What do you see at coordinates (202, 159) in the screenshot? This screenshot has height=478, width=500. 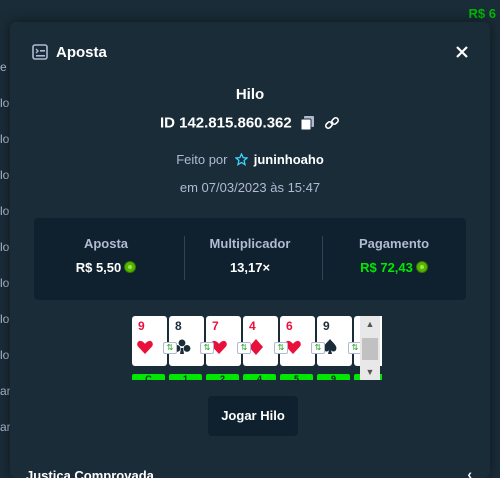 I see `made-by-prefix: Feito por` at bounding box center [202, 159].